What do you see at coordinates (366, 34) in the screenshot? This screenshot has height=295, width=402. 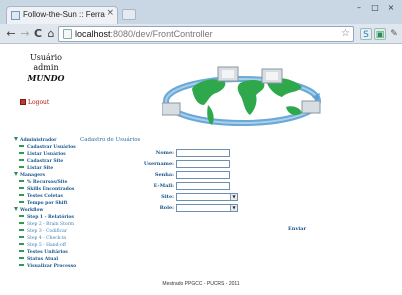 I see `extension-icon: S` at bounding box center [366, 34].